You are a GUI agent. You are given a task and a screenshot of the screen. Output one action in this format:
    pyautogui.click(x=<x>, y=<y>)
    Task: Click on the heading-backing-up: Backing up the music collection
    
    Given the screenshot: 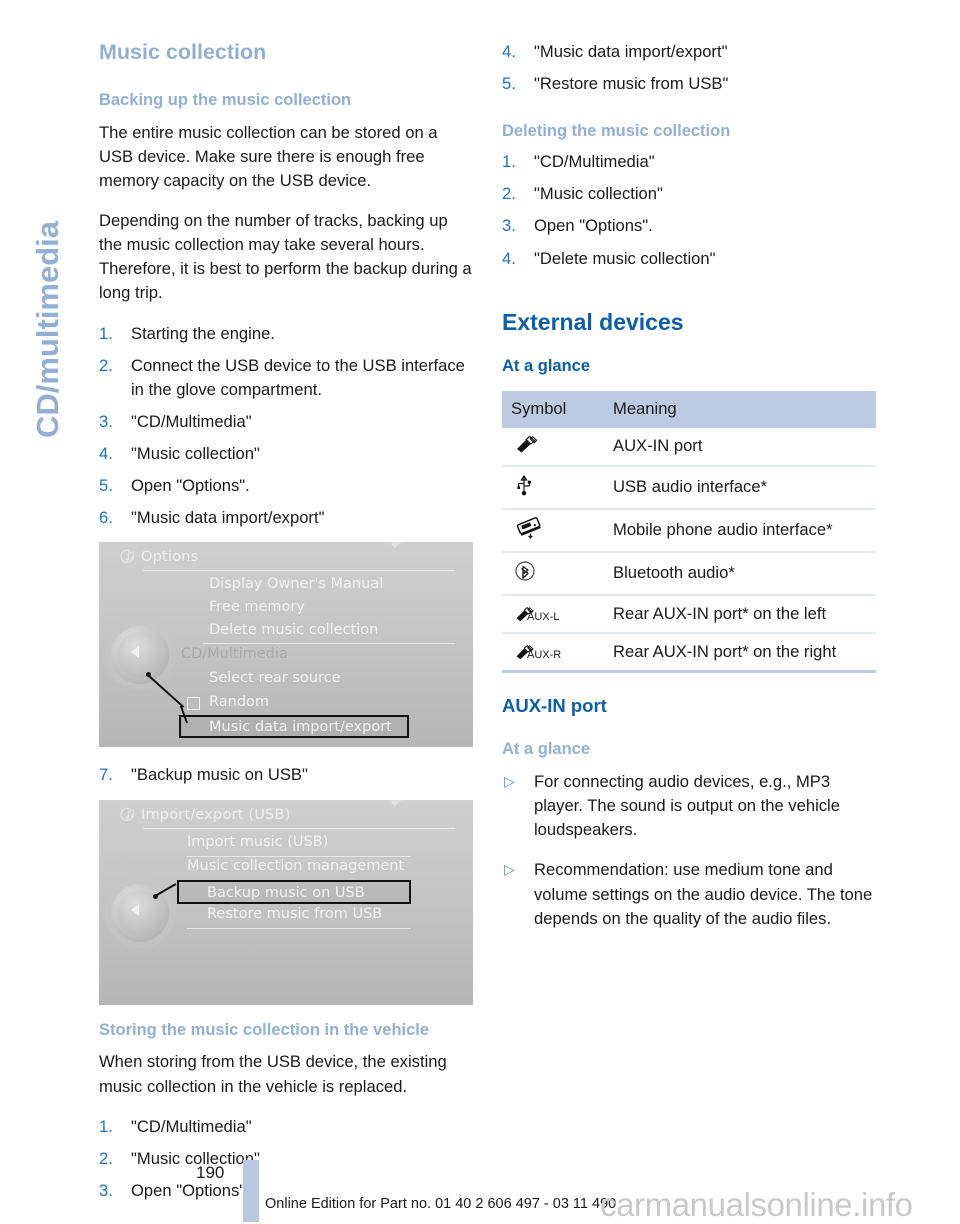 What is the action you would take?
    pyautogui.click(x=225, y=99)
    